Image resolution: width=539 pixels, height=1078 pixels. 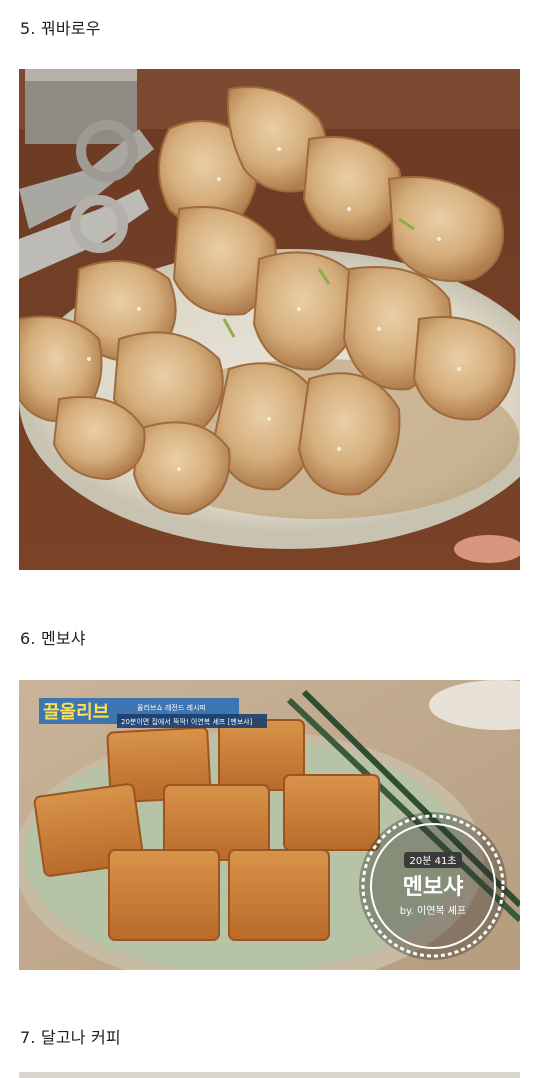 What do you see at coordinates (76, 712) in the screenshot?
I see `show-logo: 끌올리브` at bounding box center [76, 712].